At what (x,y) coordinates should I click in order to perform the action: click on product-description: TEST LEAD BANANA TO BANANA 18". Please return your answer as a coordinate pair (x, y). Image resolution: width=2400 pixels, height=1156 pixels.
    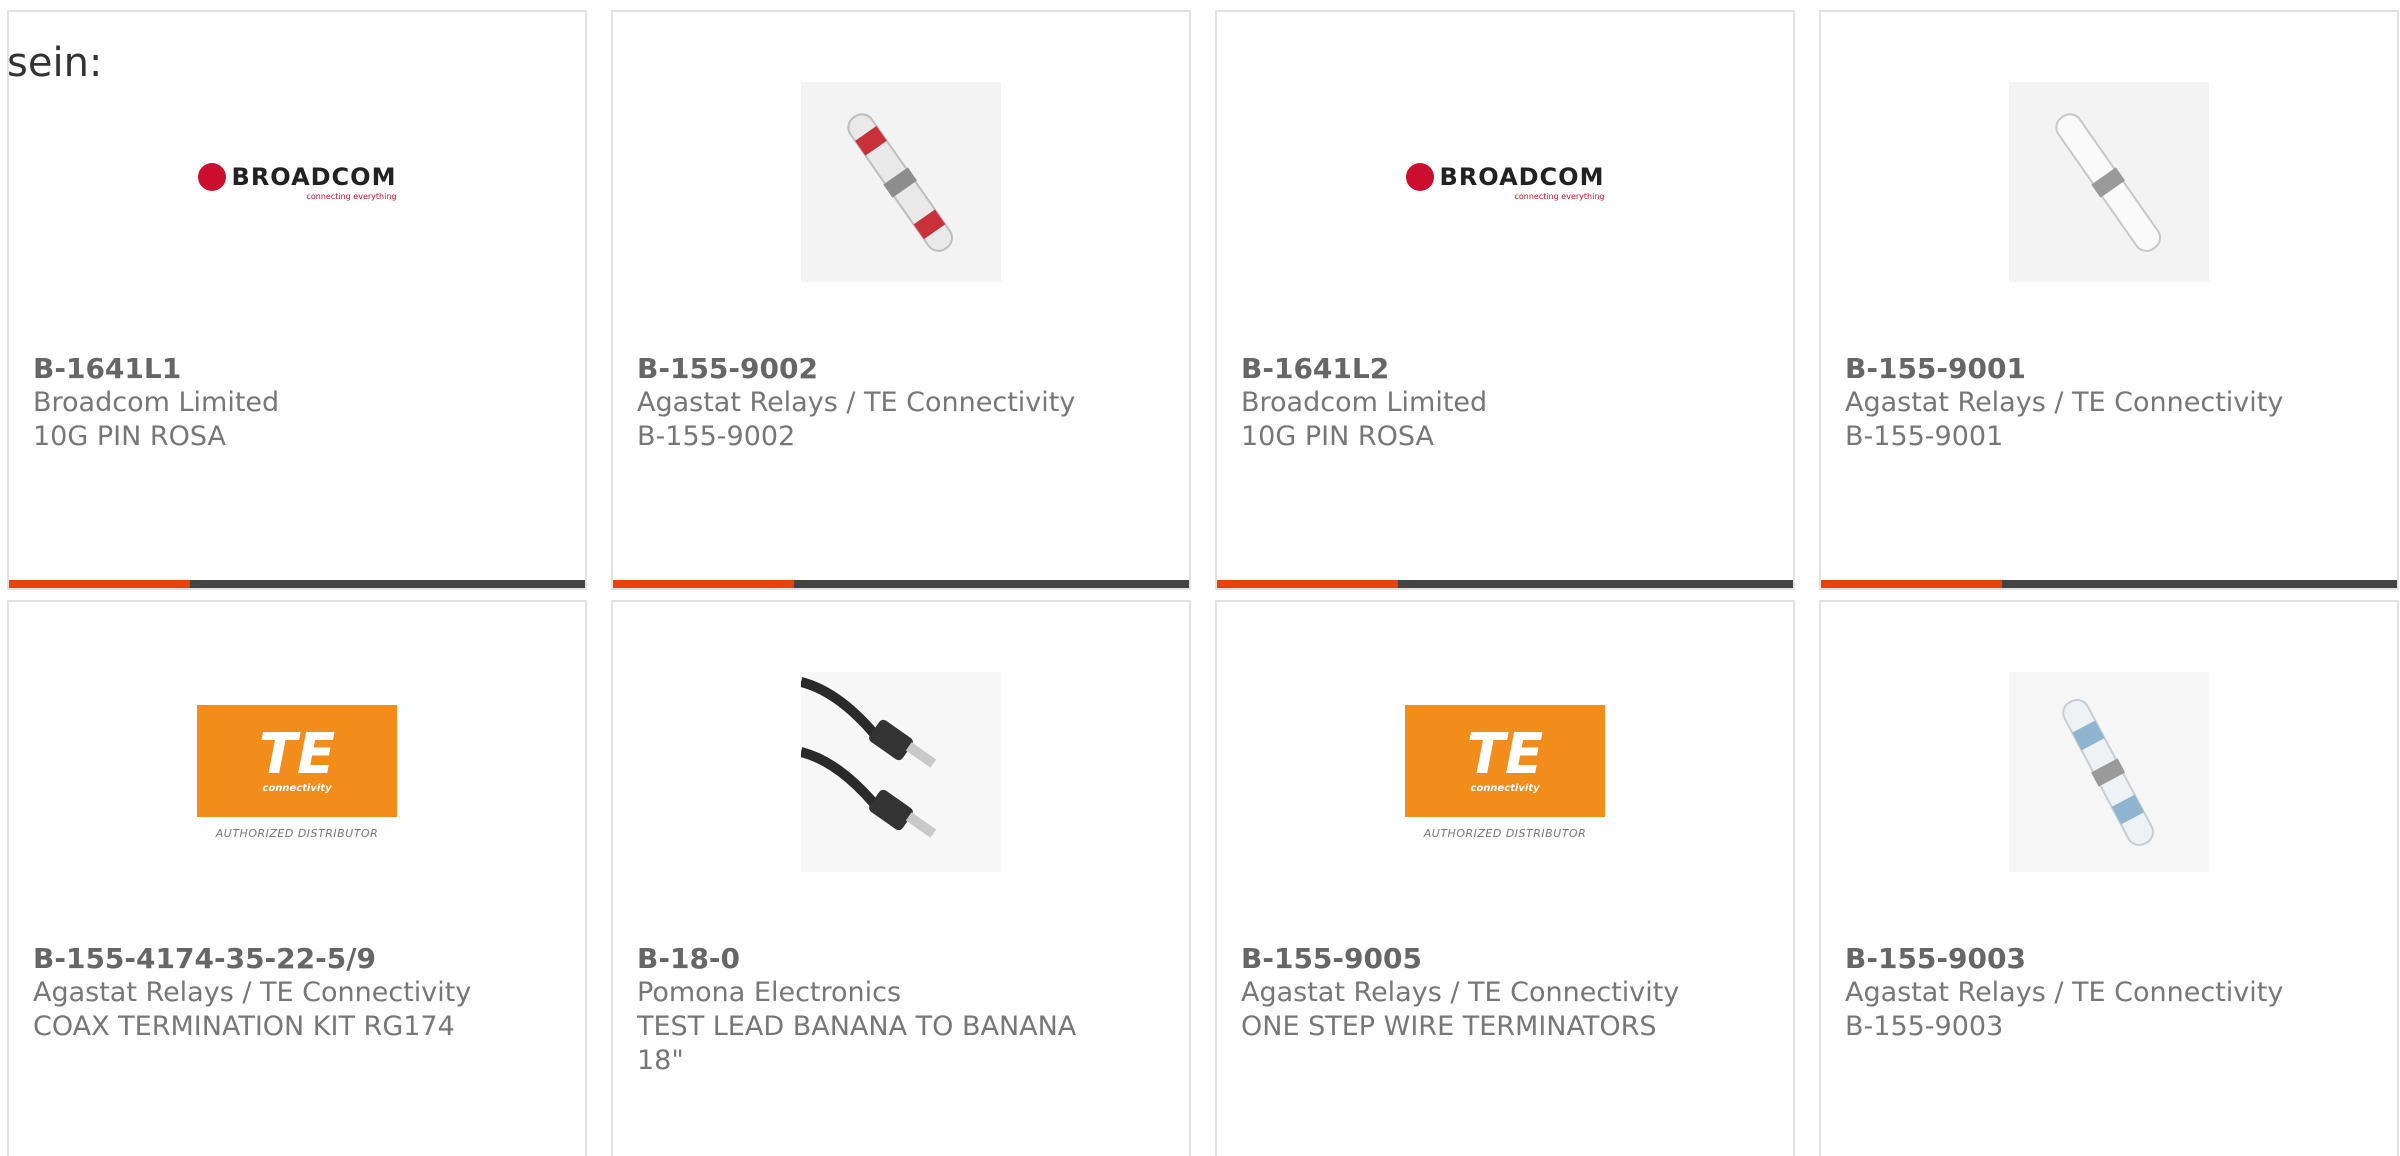
    Looking at the image, I should click on (857, 1043).